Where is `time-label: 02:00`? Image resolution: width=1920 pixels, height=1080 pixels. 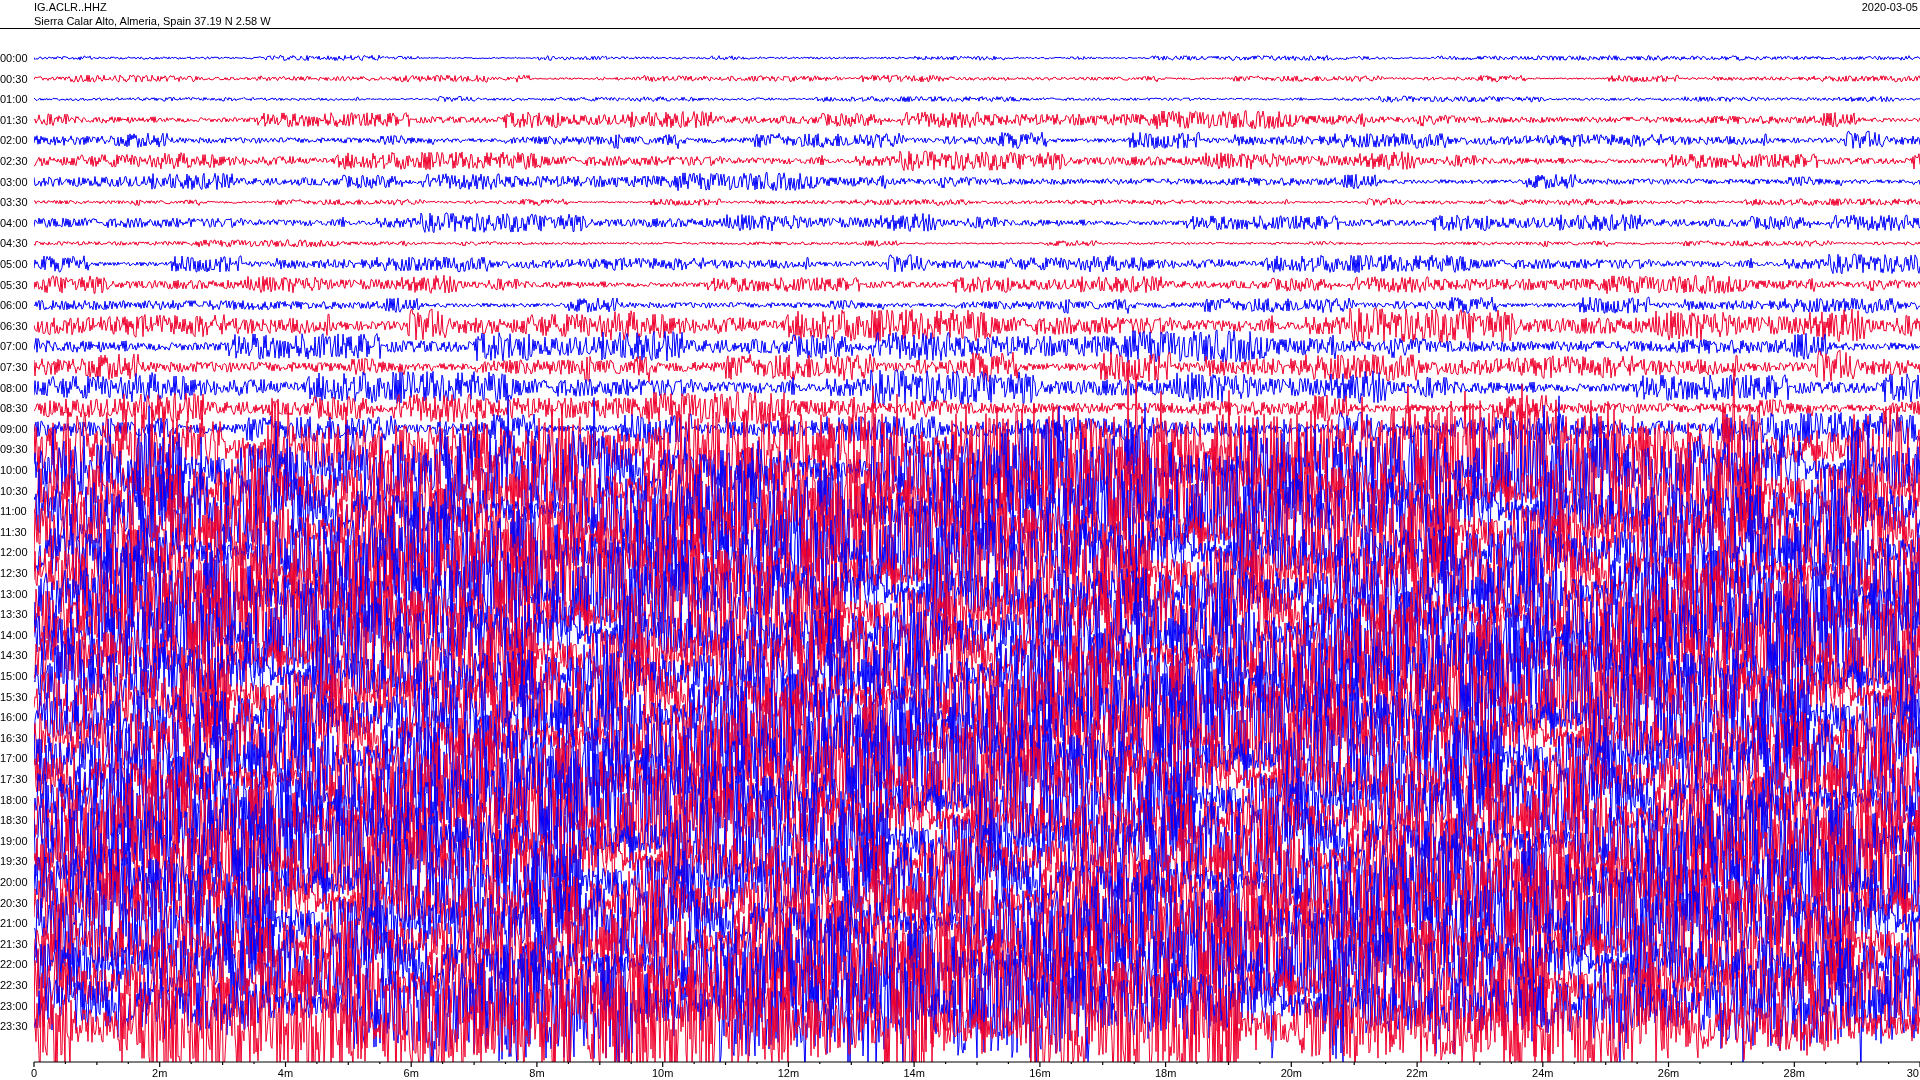 time-label: 02:00 is located at coordinates (14, 140).